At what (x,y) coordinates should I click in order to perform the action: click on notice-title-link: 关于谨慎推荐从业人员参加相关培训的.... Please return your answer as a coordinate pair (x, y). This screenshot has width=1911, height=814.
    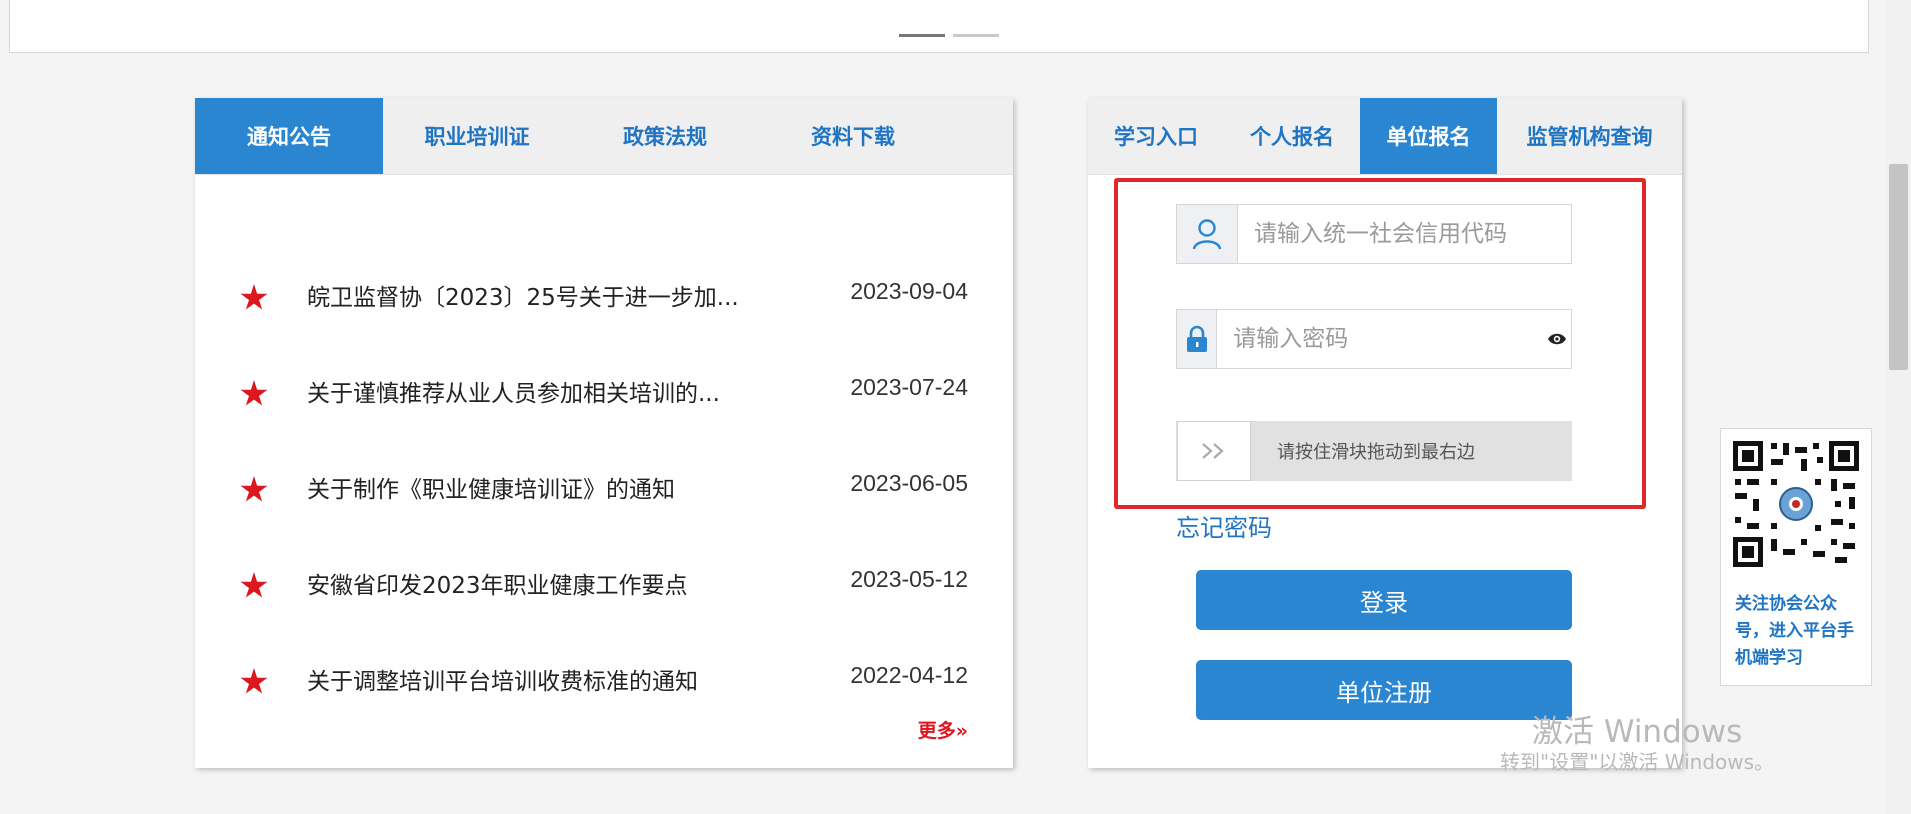
    Looking at the image, I should click on (537, 391).